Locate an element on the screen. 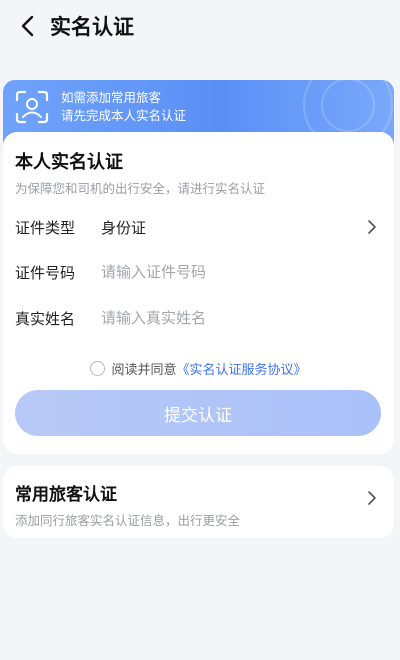 This screenshot has height=660, width=400. id-number-row: 证件号码 is located at coordinates (198, 272).